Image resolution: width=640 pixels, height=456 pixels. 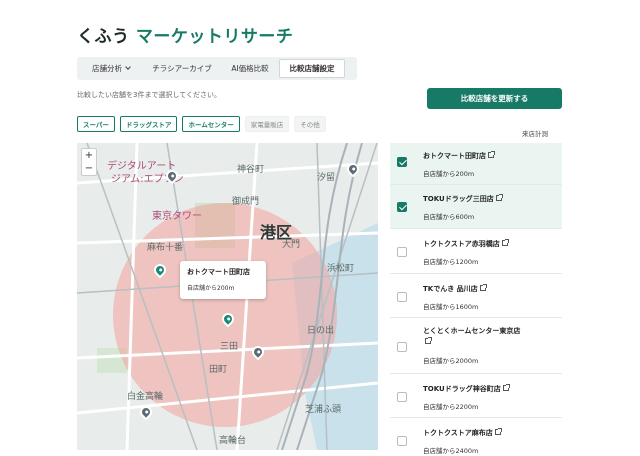 I want to click on store-row: TOKUドラッグ三田店 自店舗から600m, so click(x=476, y=207).